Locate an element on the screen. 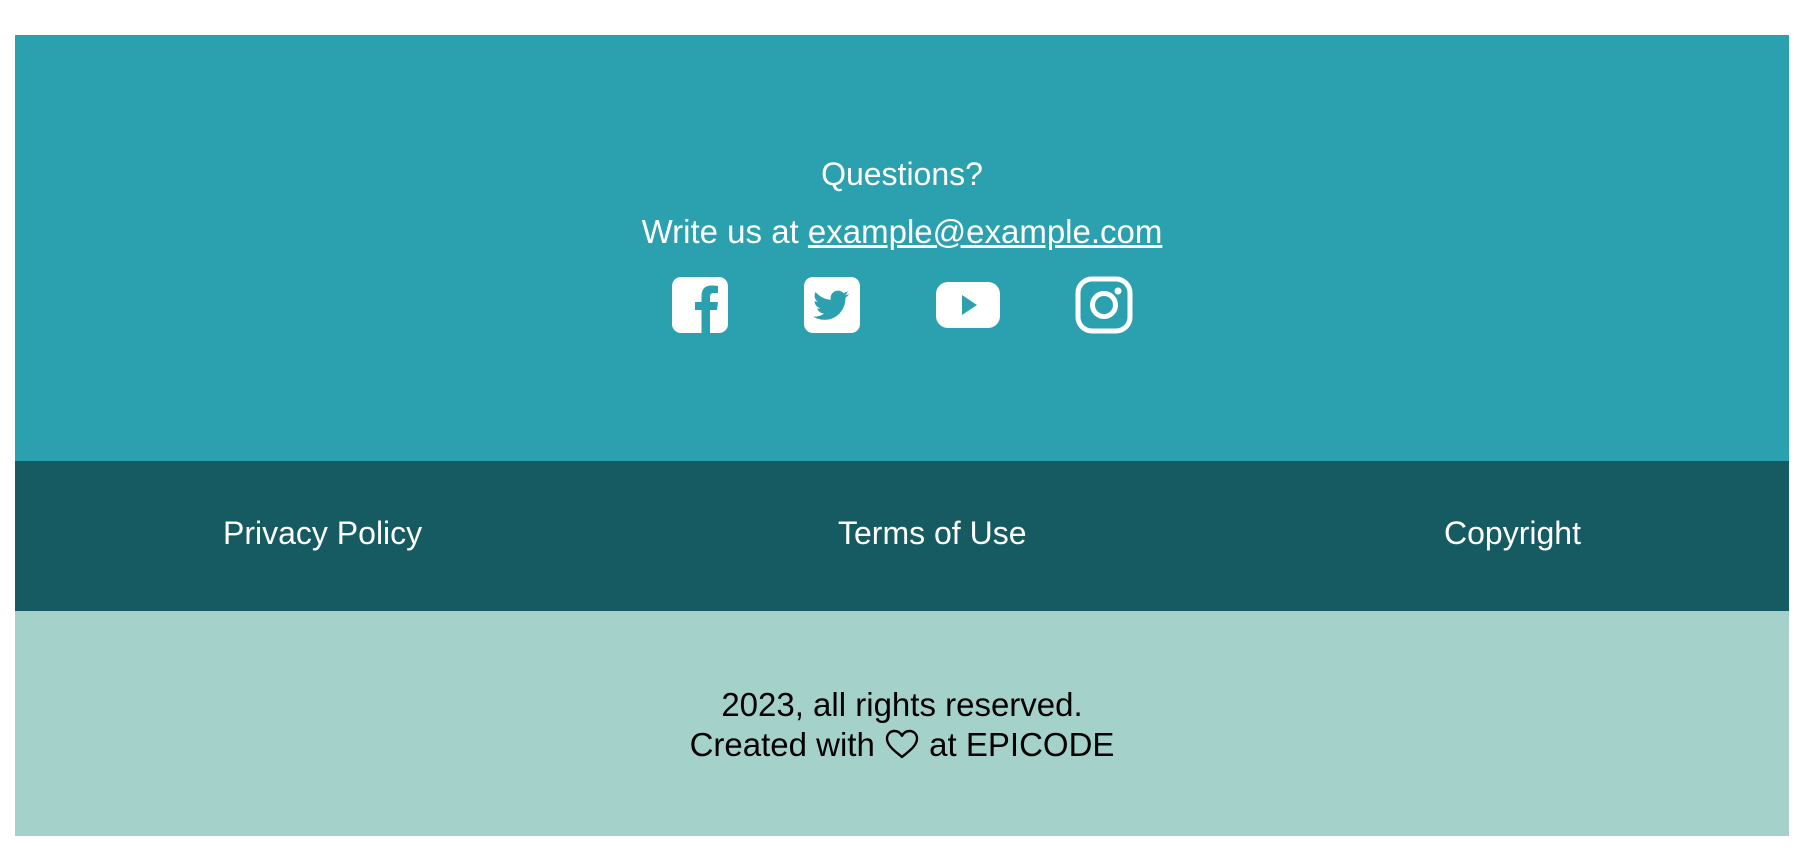  terms-of-use-link: Terms of Use is located at coordinates (932, 533).